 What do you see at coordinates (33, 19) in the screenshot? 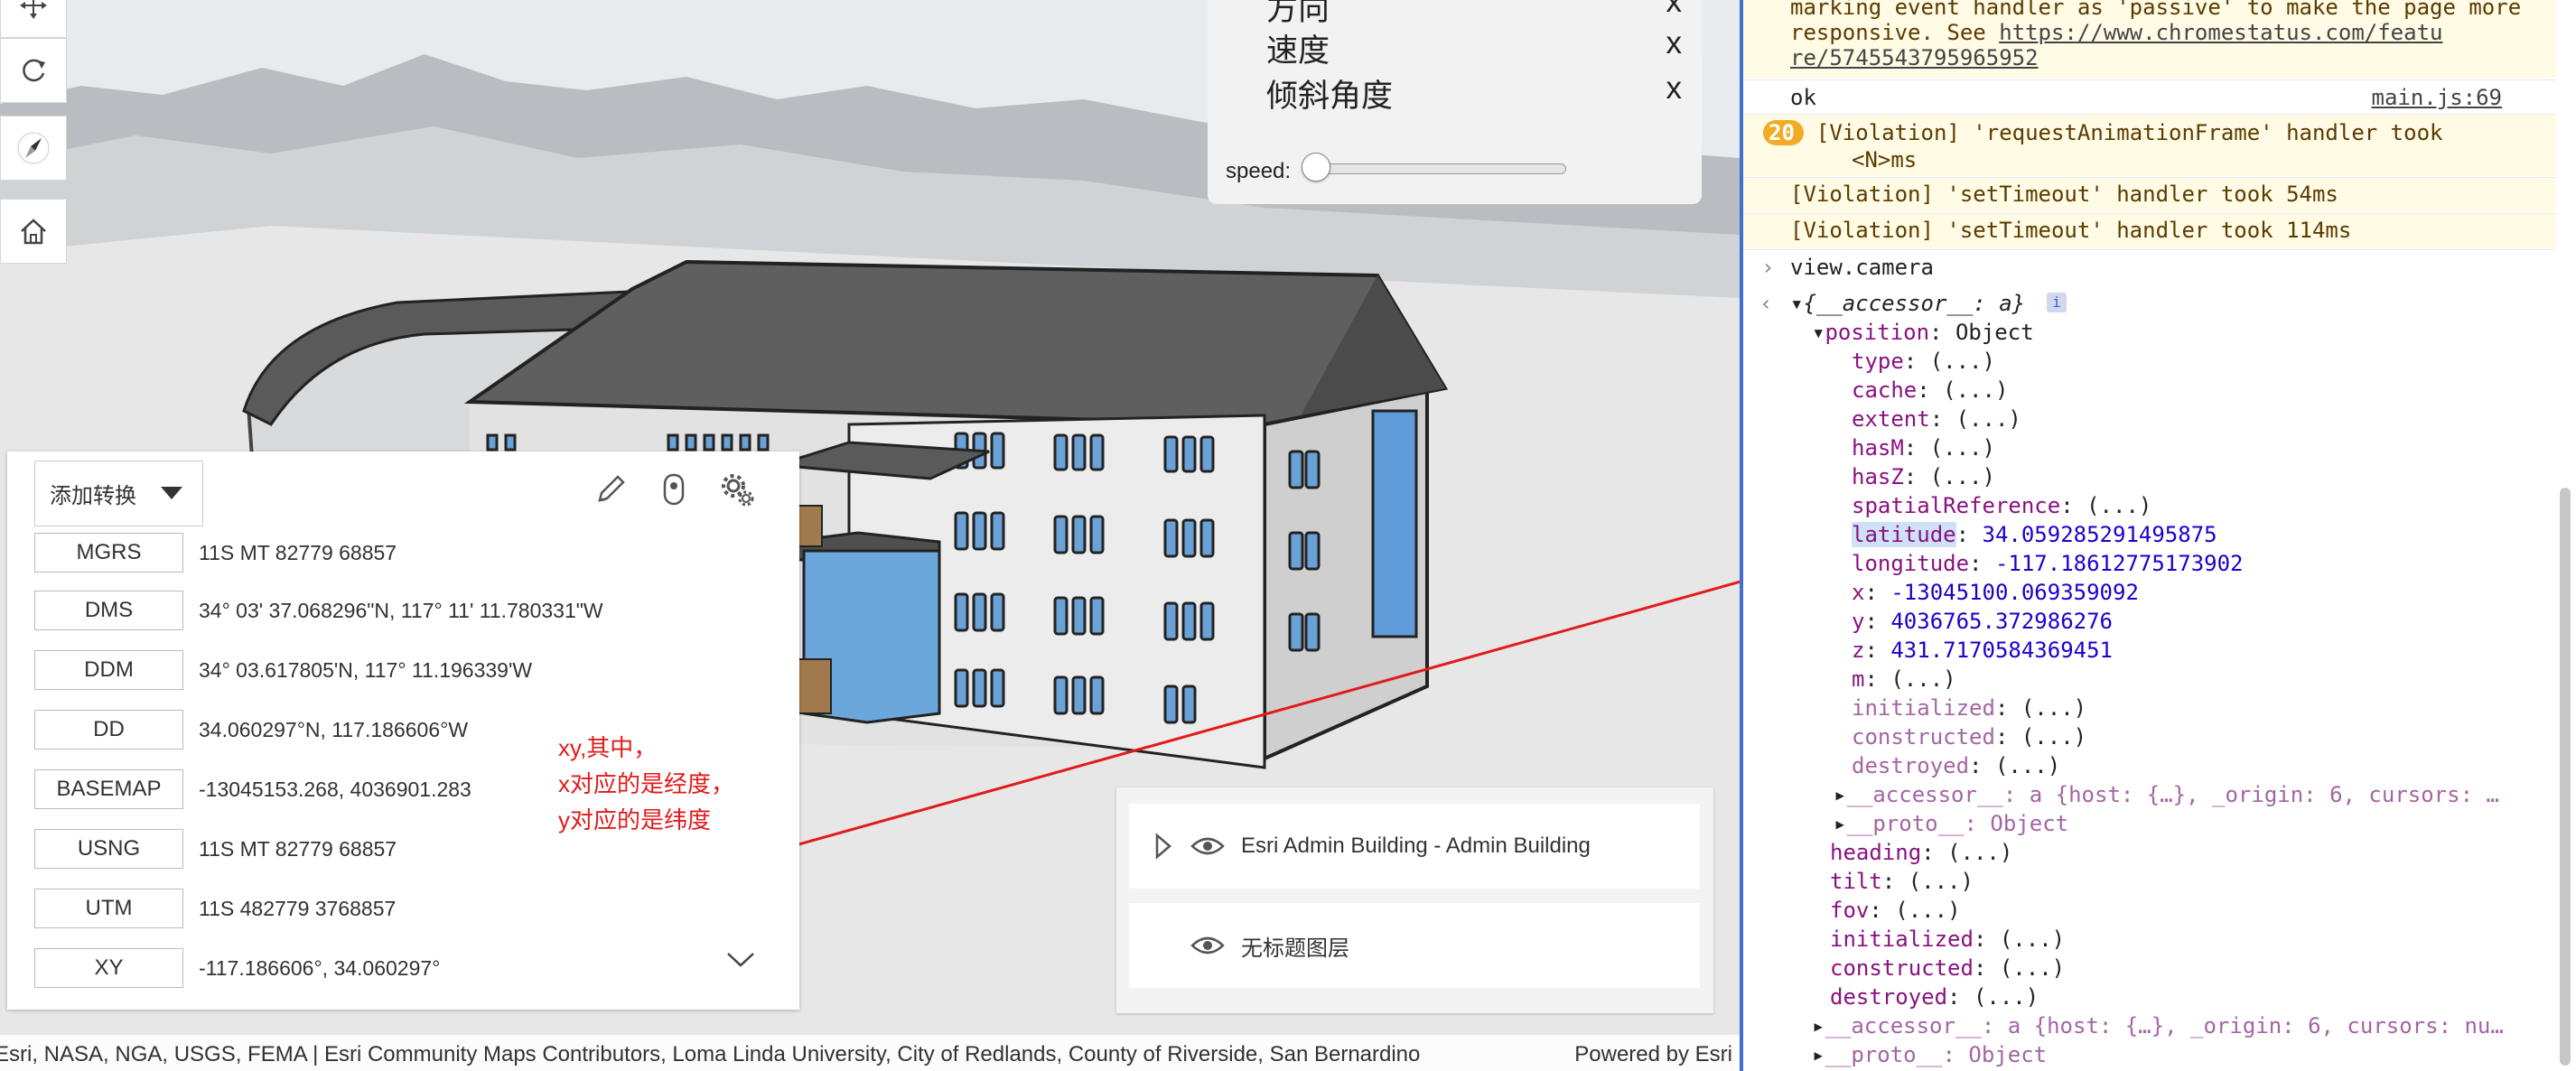
I see `pan-button` at bounding box center [33, 19].